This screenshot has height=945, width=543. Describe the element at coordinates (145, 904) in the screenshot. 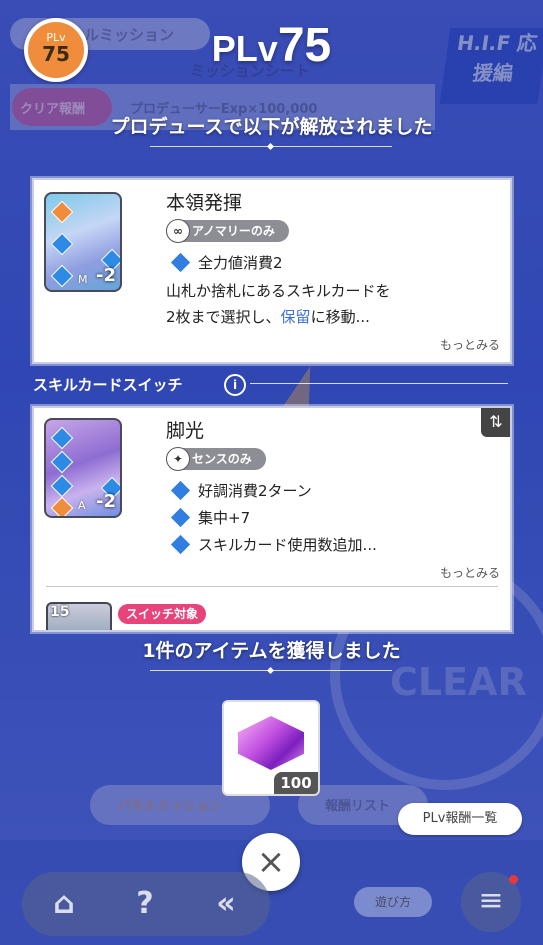

I see `help-icon: ?` at that location.